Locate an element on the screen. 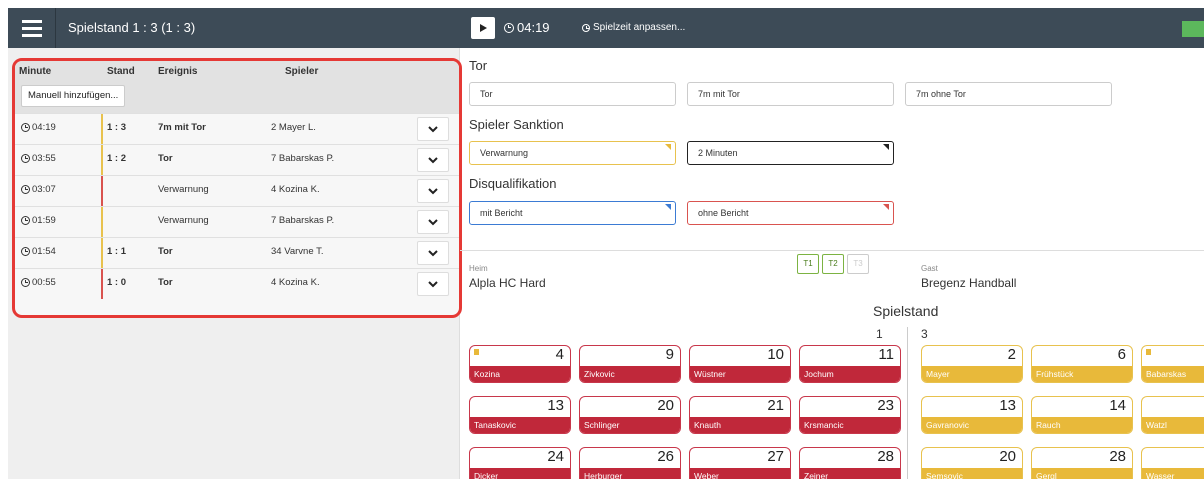 The image size is (1204, 479). option-verwarnung: Verwarnung is located at coordinates (572, 153).